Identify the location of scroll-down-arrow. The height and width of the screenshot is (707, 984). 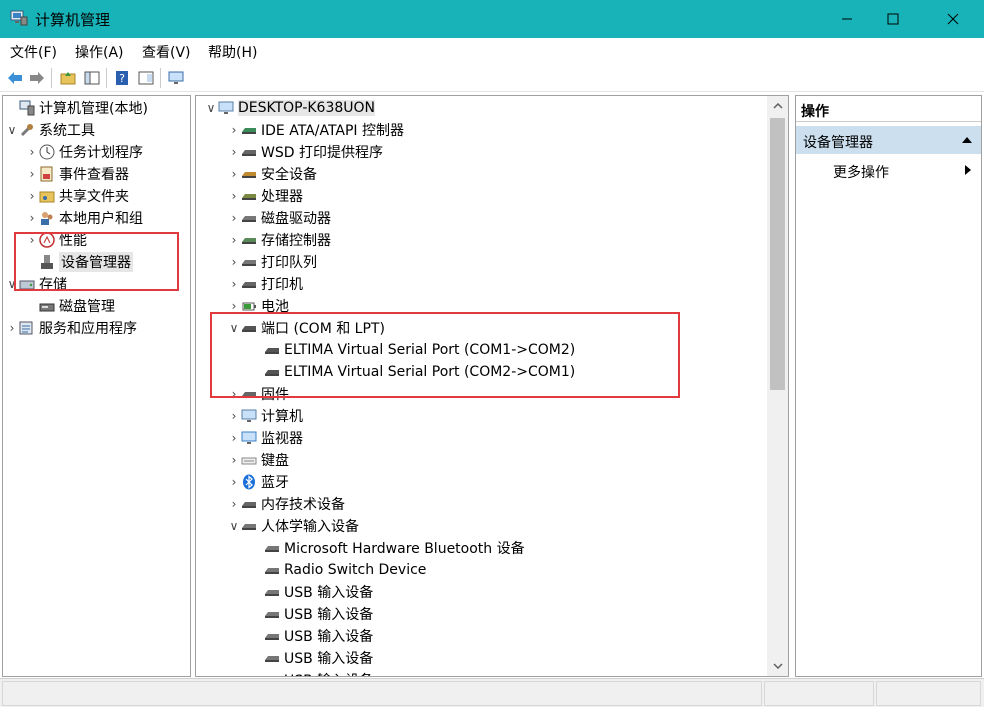
(777, 666).